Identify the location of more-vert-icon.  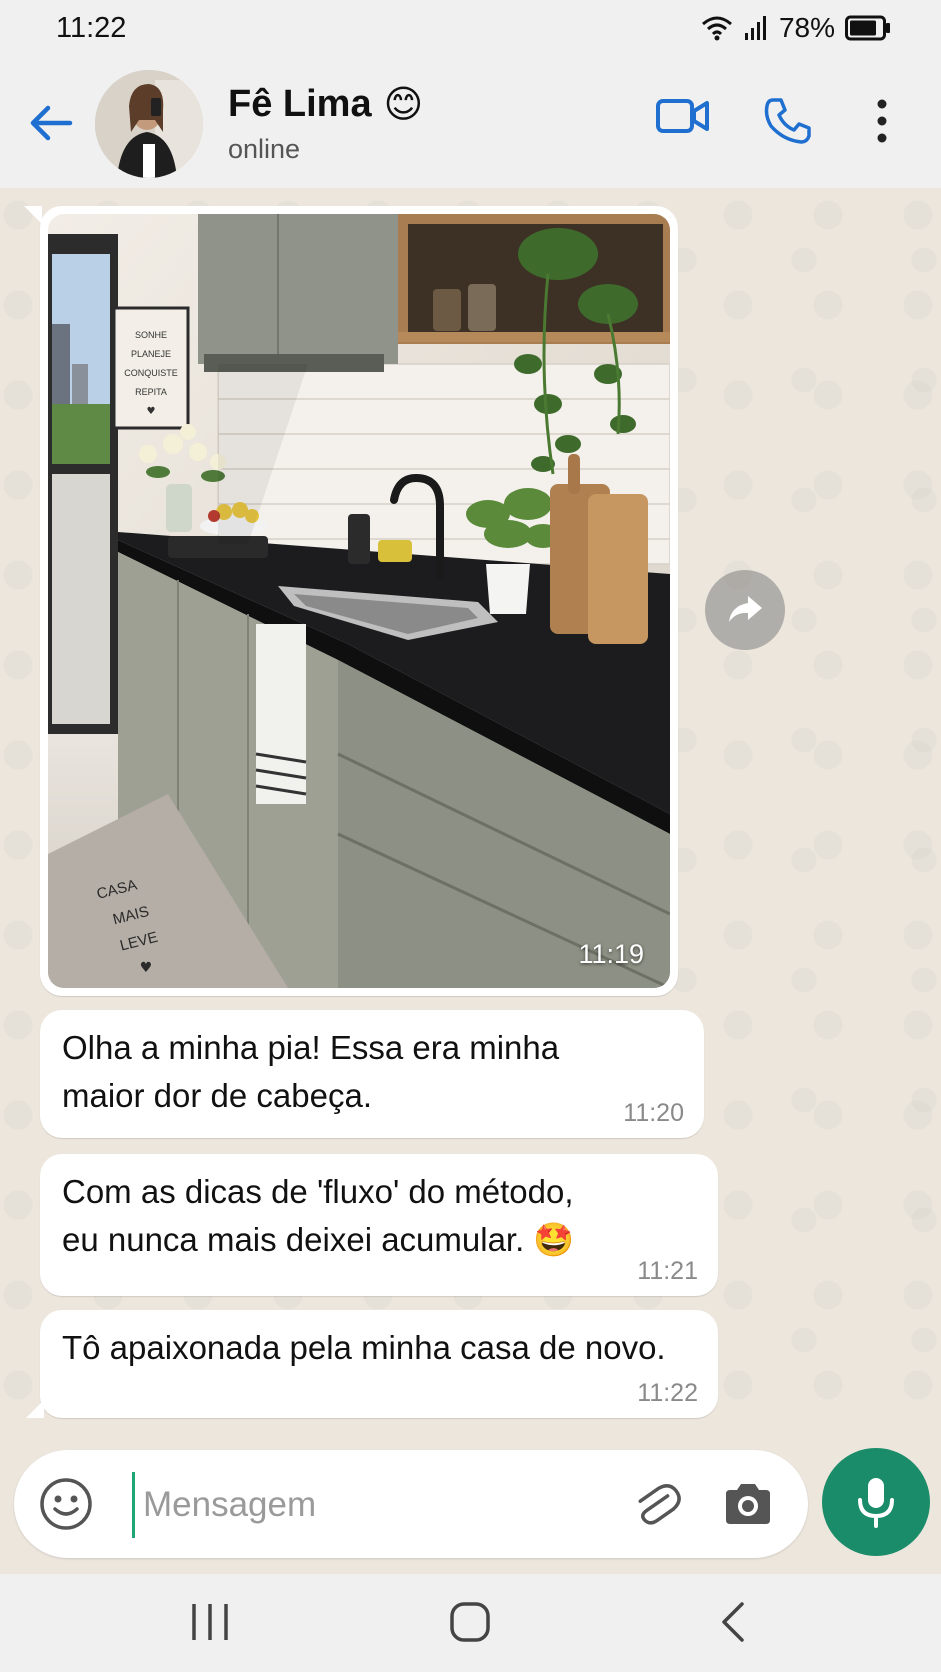
(882, 121).